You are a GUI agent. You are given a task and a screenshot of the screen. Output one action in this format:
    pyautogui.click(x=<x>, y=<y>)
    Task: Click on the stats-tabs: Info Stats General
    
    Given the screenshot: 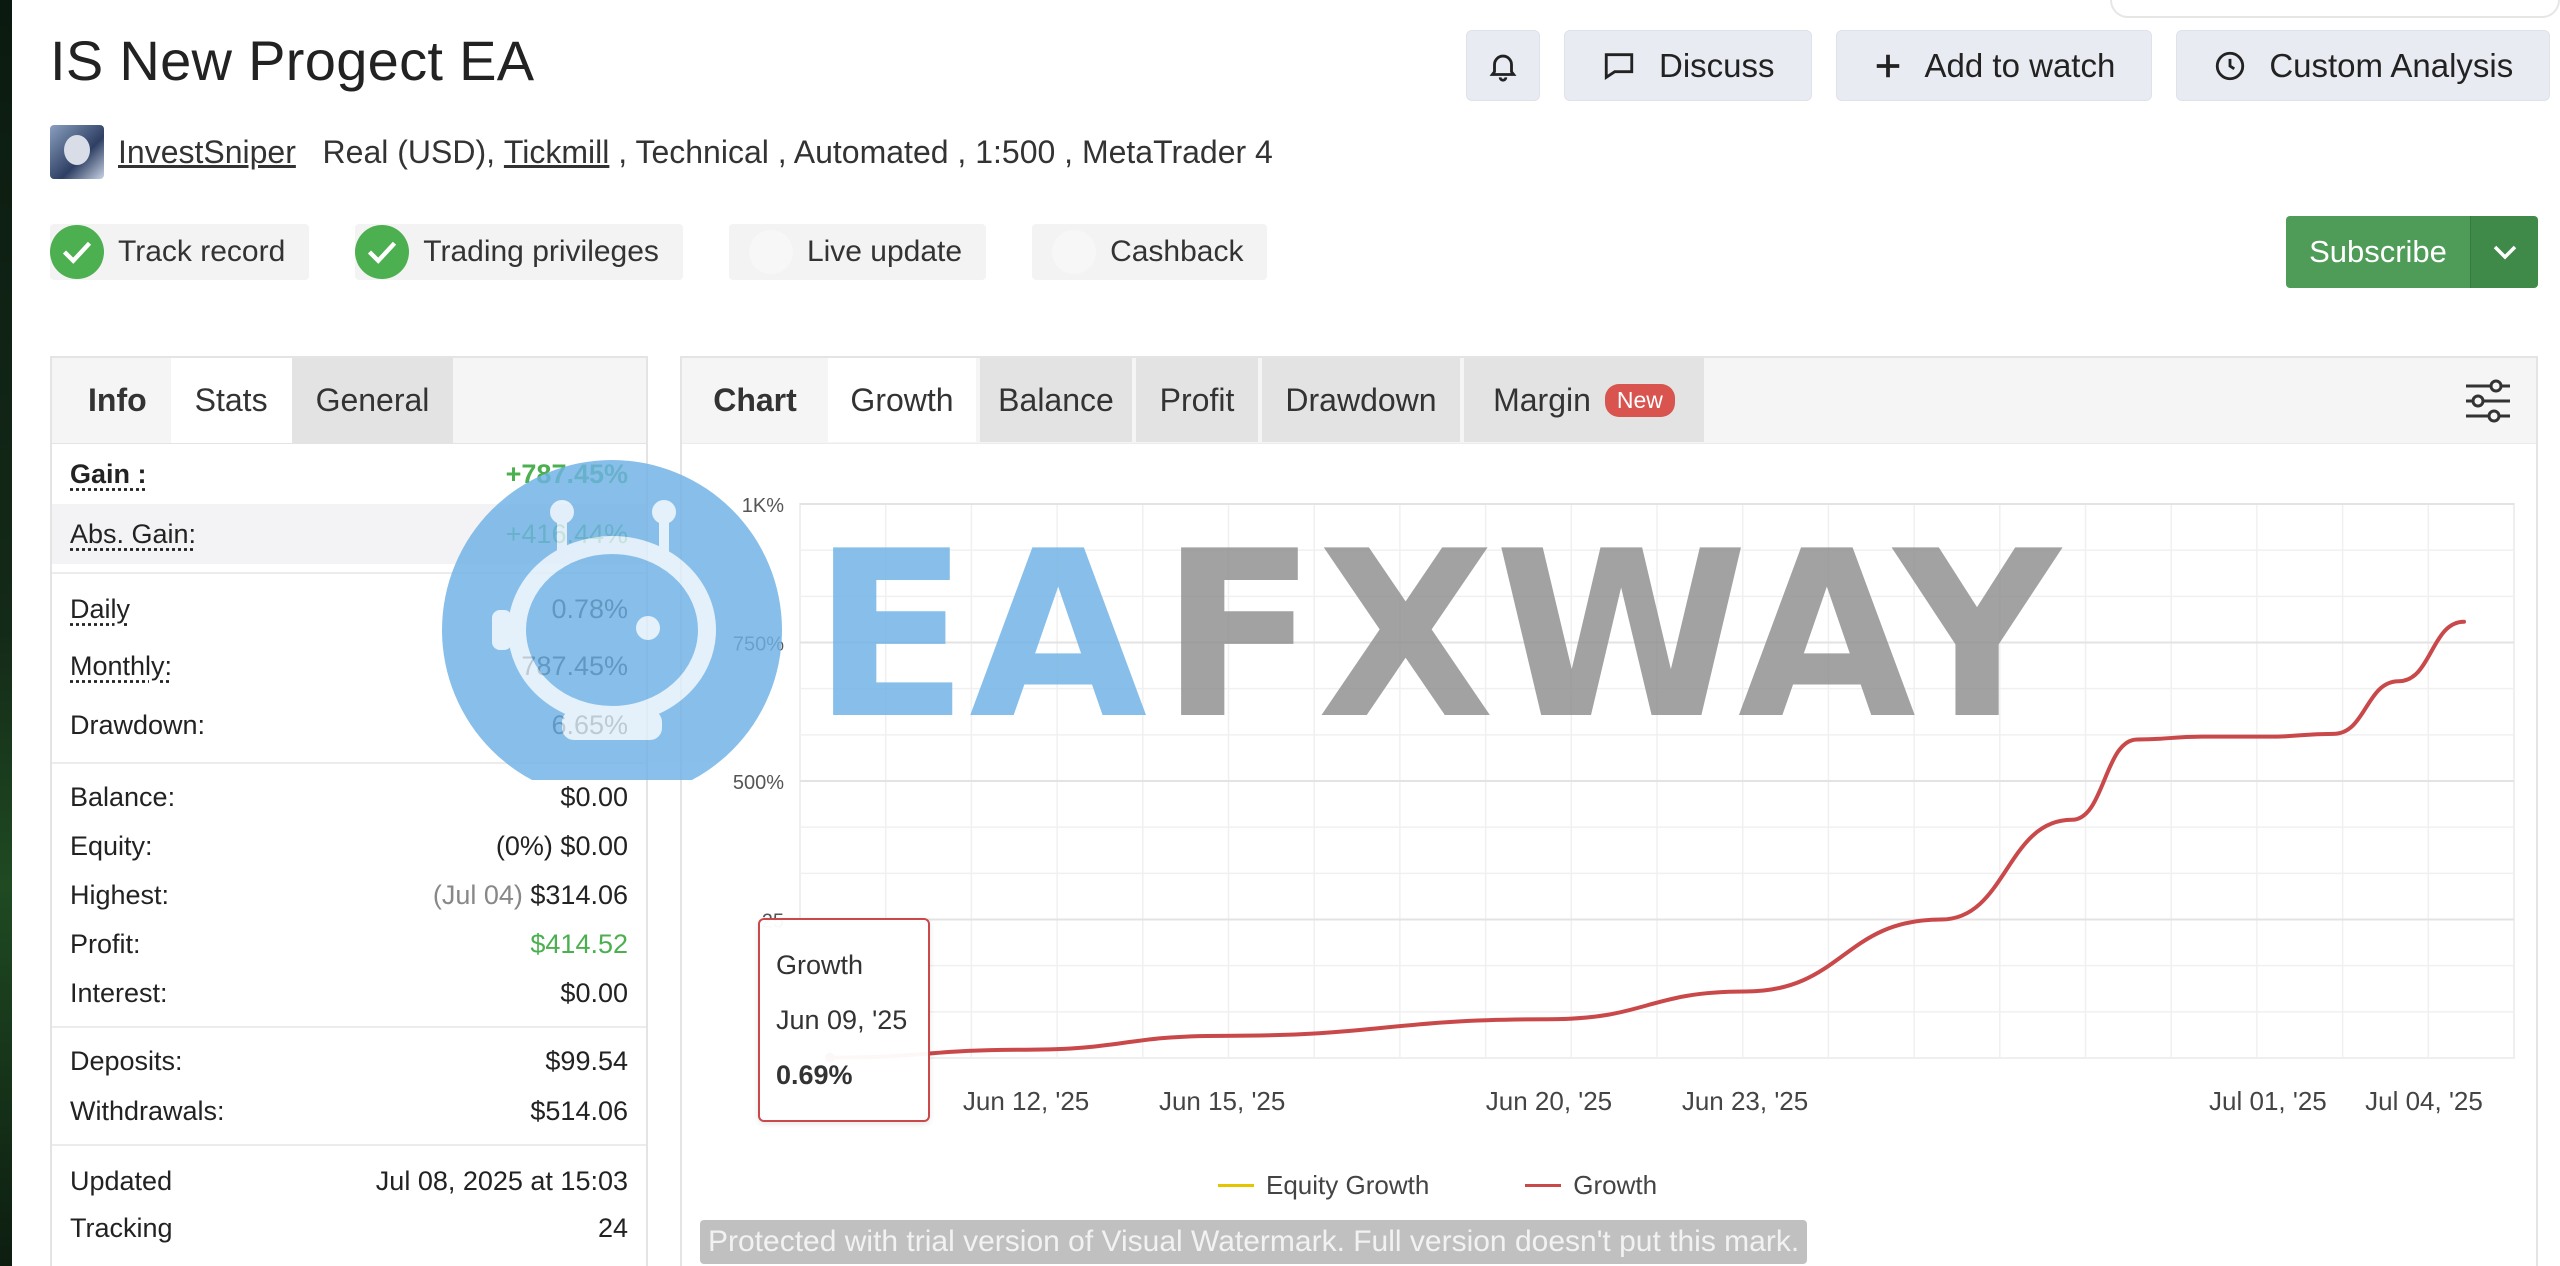 What is the action you would take?
    pyautogui.click(x=349, y=401)
    